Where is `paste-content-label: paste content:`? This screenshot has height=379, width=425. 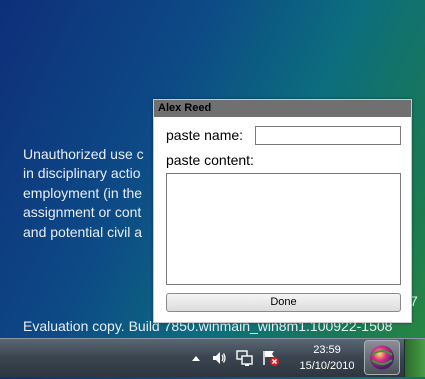 paste-content-label: paste content: is located at coordinates (210, 160).